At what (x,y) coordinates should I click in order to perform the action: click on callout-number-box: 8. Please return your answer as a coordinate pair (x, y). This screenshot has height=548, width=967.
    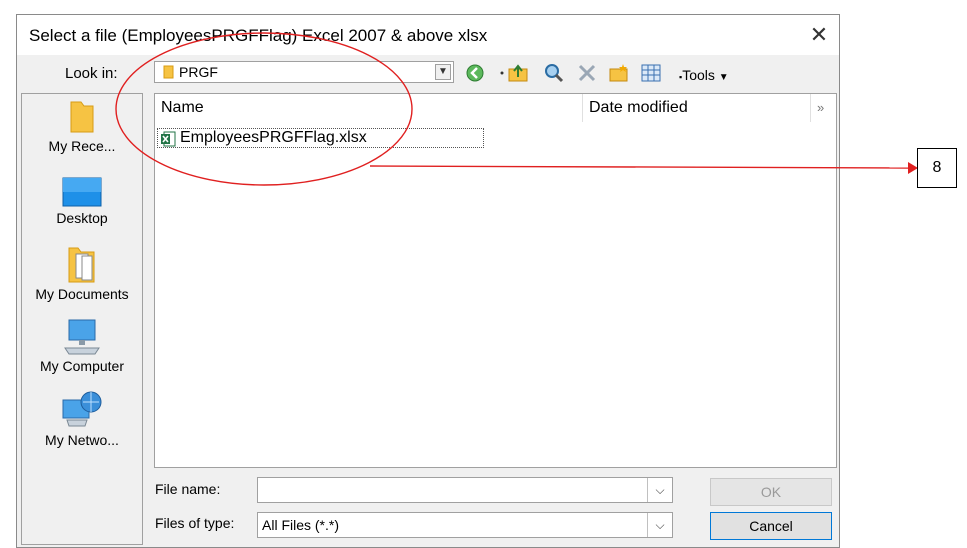
    Looking at the image, I should click on (937, 168).